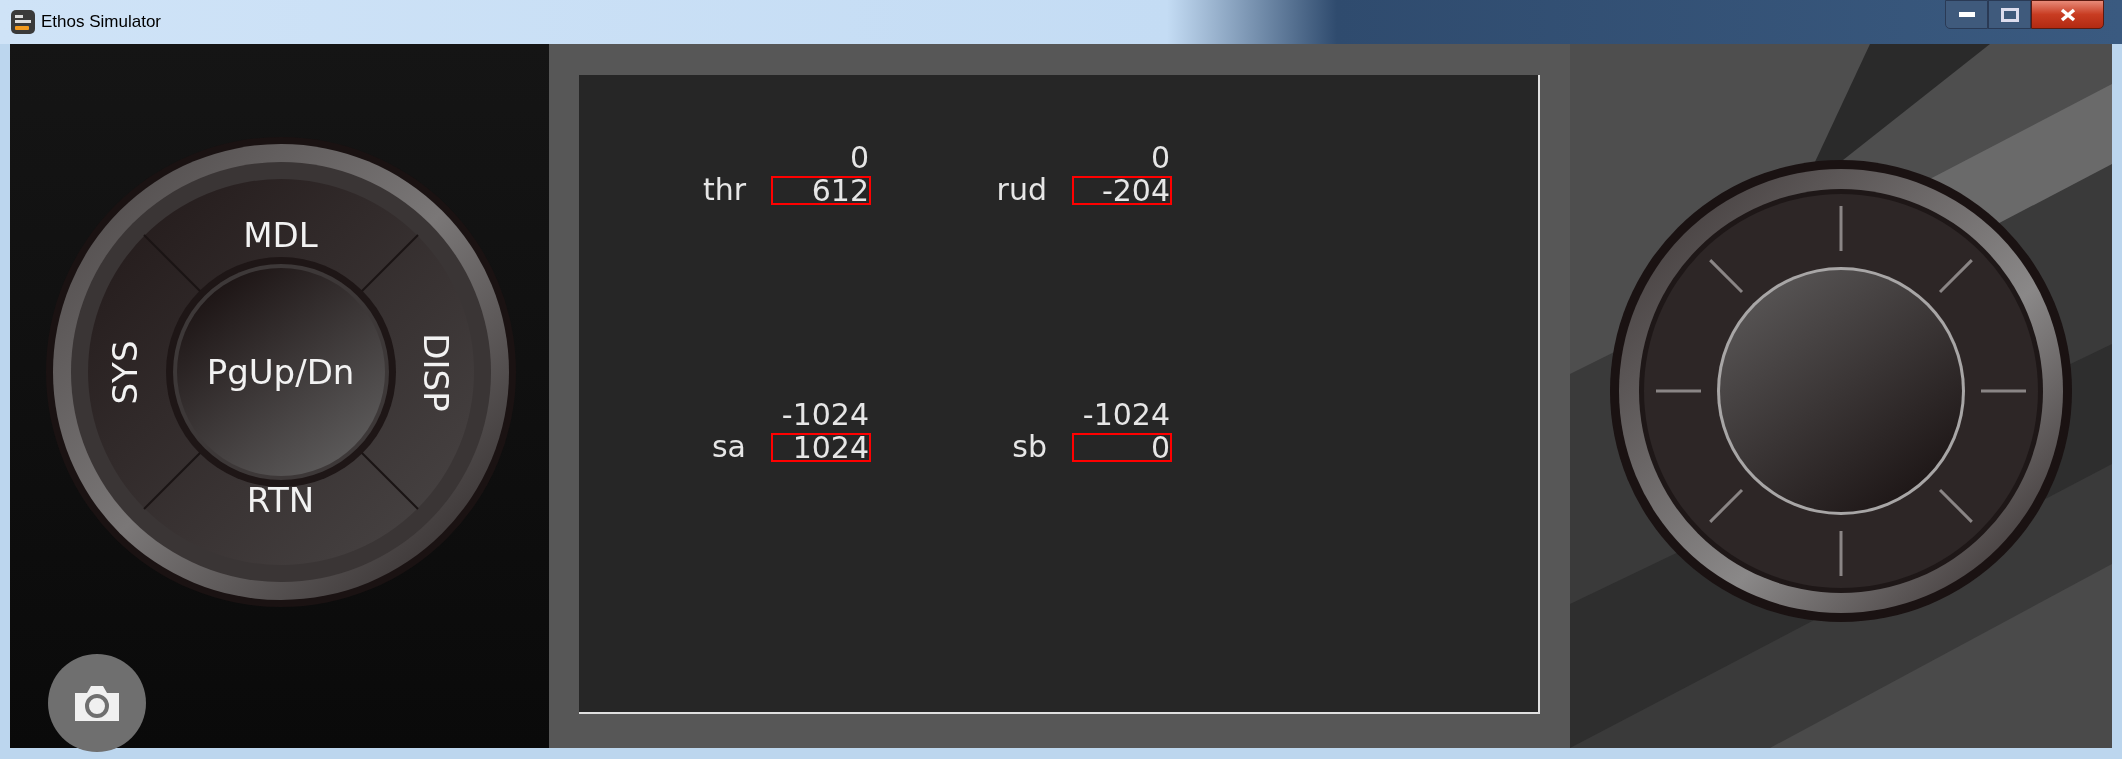  What do you see at coordinates (1841, 391) in the screenshot?
I see `rotary-knob` at bounding box center [1841, 391].